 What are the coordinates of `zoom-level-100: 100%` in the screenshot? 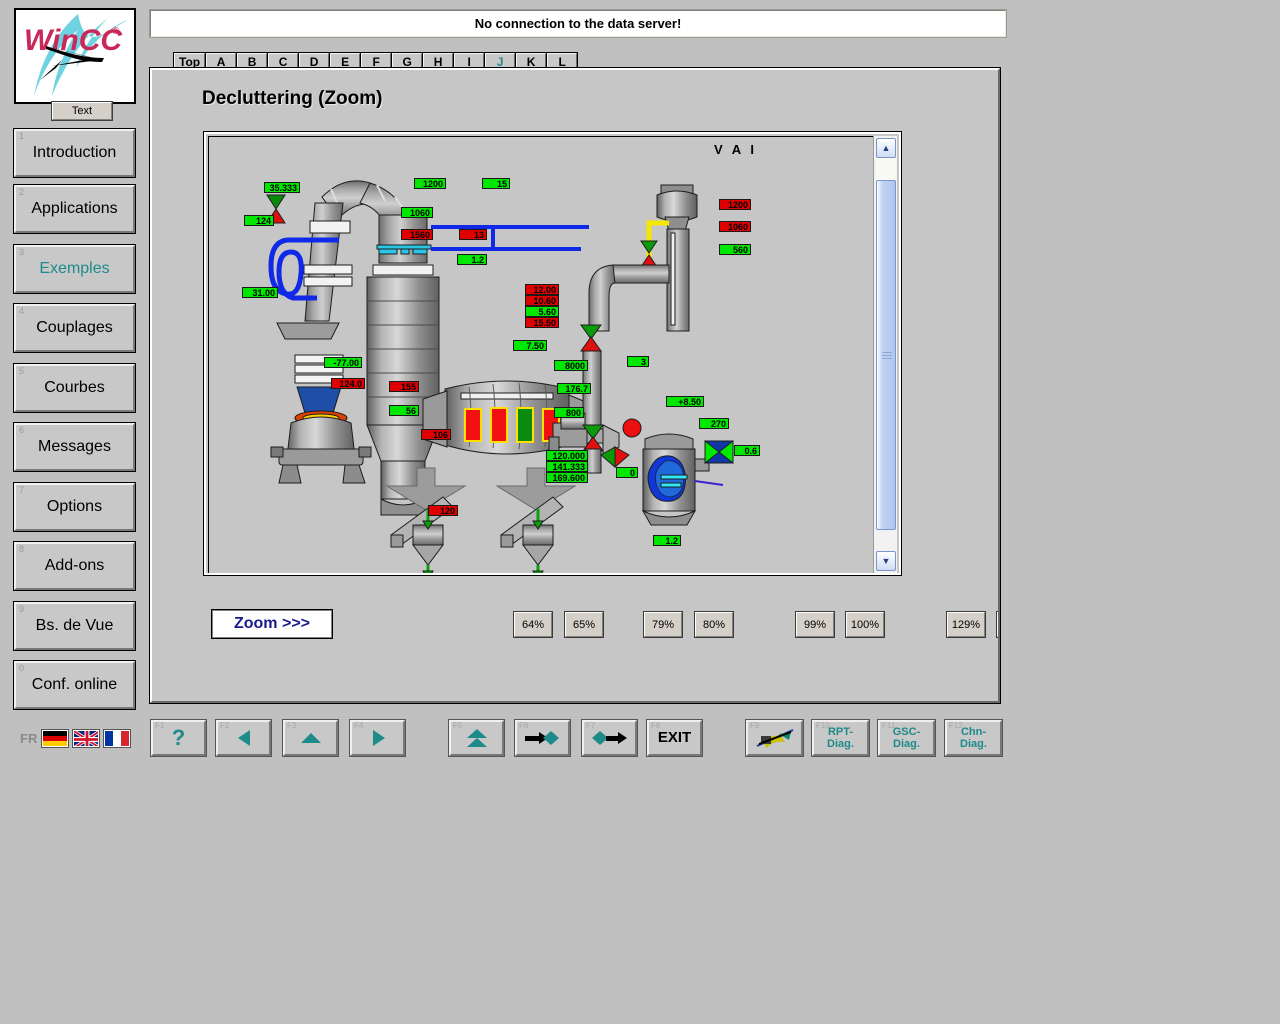 It's located at (865, 624).